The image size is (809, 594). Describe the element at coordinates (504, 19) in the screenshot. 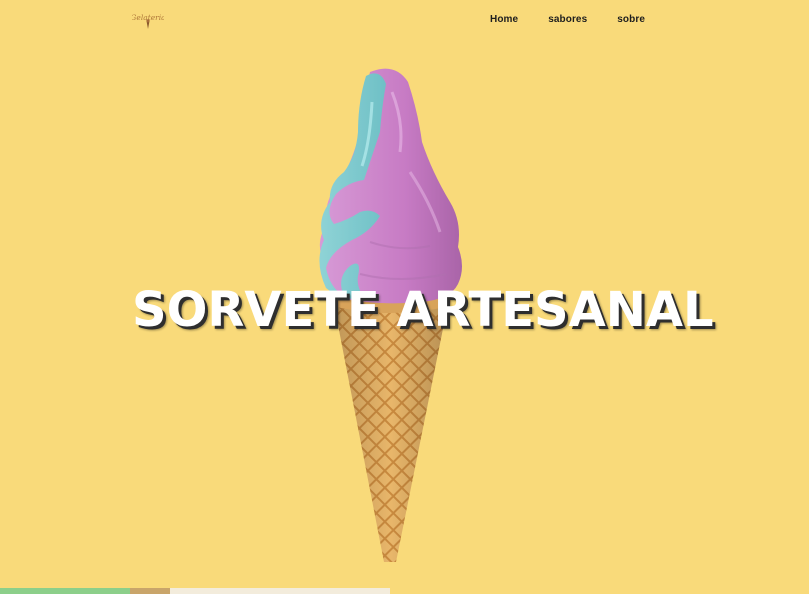

I see `nav-link-home: Home` at that location.